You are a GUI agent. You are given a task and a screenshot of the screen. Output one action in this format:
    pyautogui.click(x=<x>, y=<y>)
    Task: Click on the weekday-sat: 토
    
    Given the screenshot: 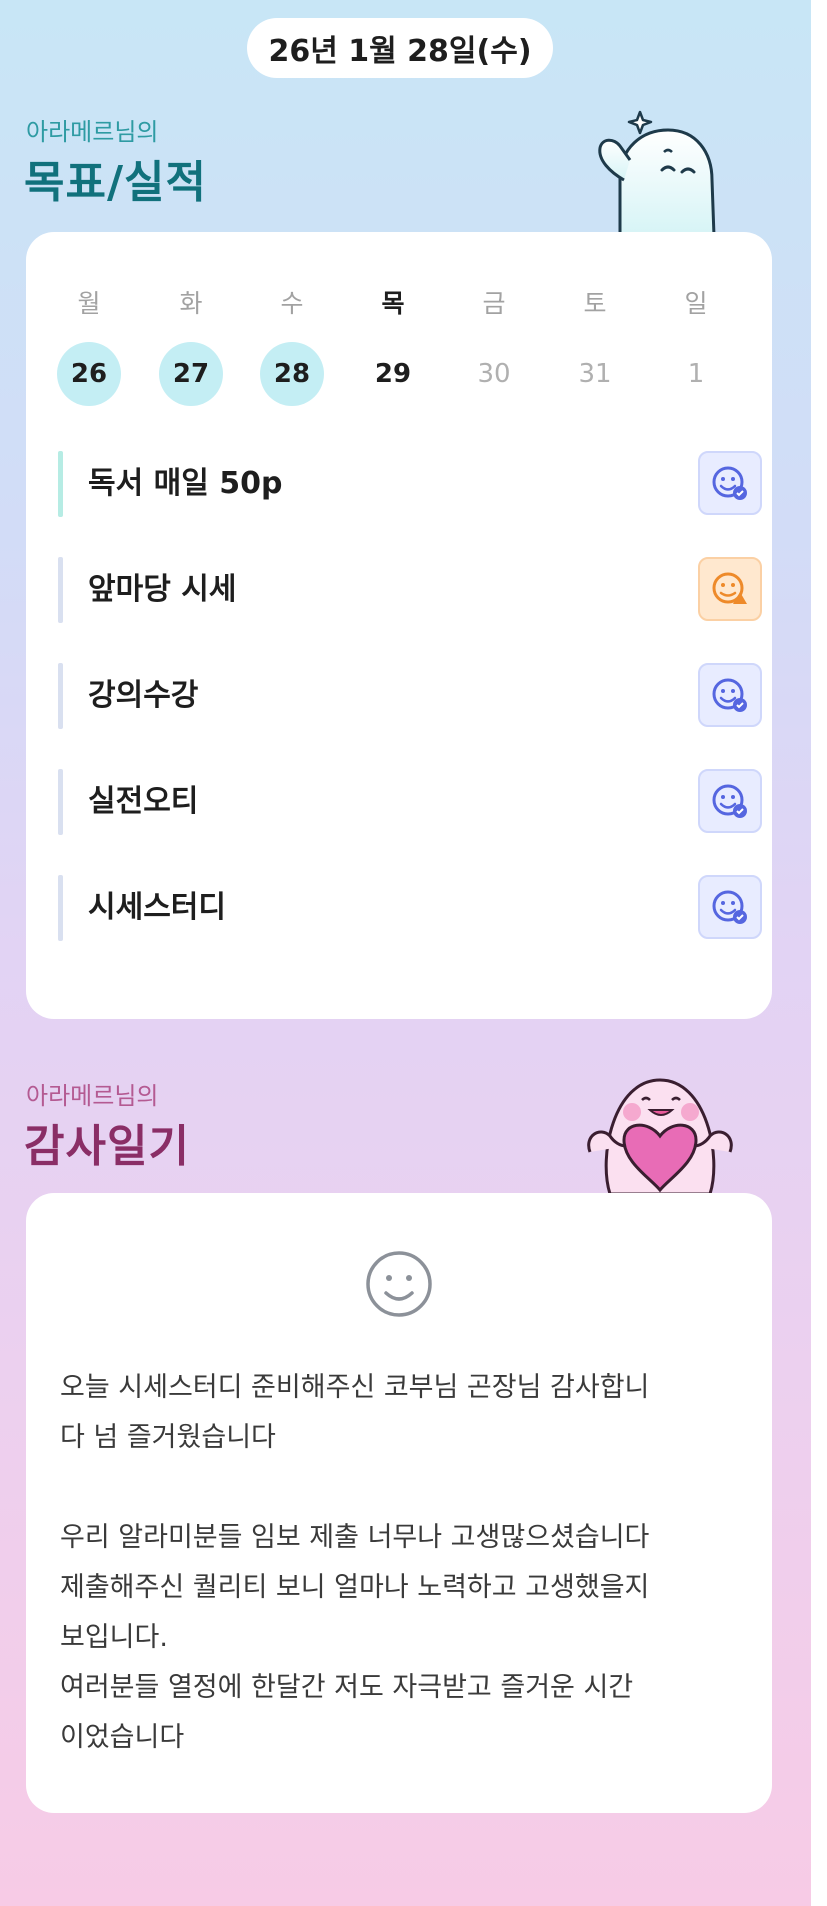 What is the action you would take?
    pyautogui.click(x=595, y=303)
    